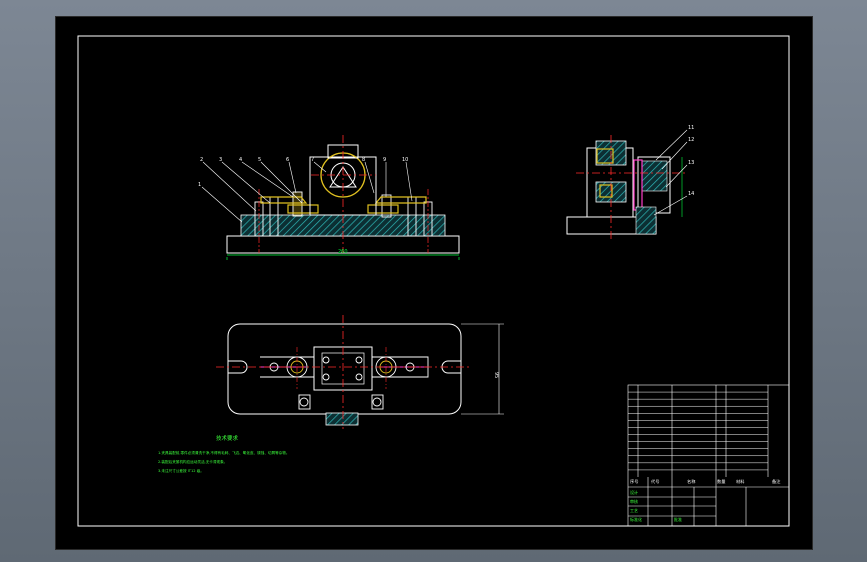 The width and height of the screenshot is (867, 562). I want to click on plan-base-outline, so click(344, 369).